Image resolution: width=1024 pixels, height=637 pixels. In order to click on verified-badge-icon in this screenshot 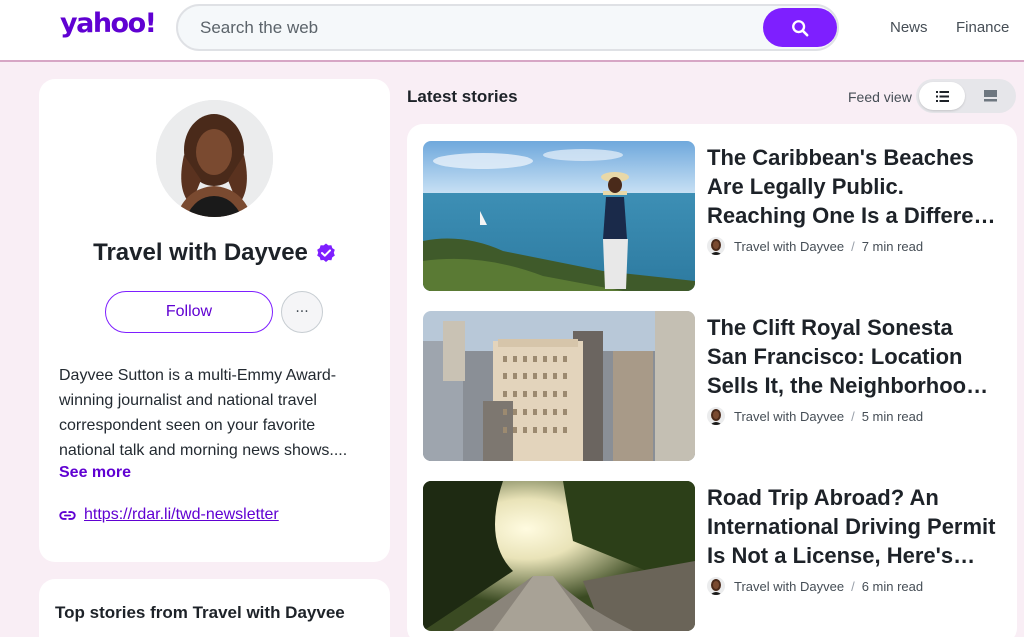, I will do `click(326, 252)`.